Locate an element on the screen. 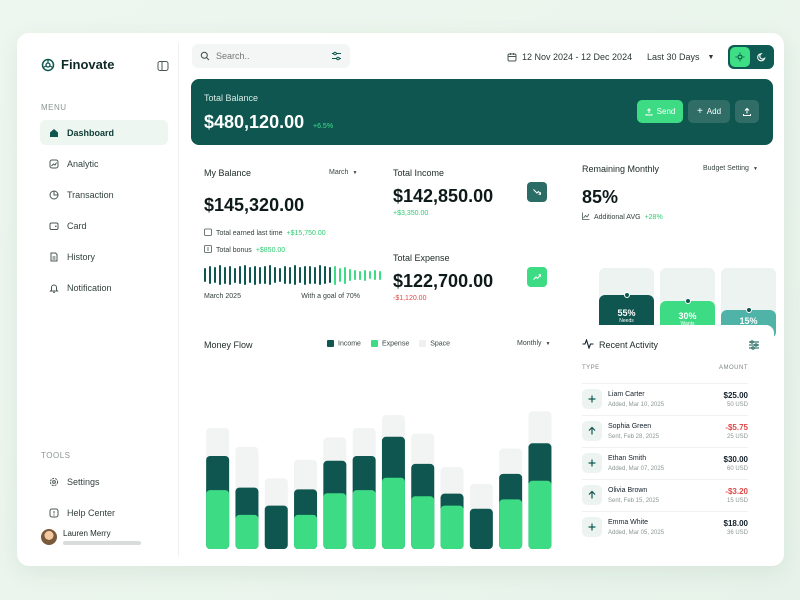 The width and height of the screenshot is (800, 600). search-bar is located at coordinates (271, 56).